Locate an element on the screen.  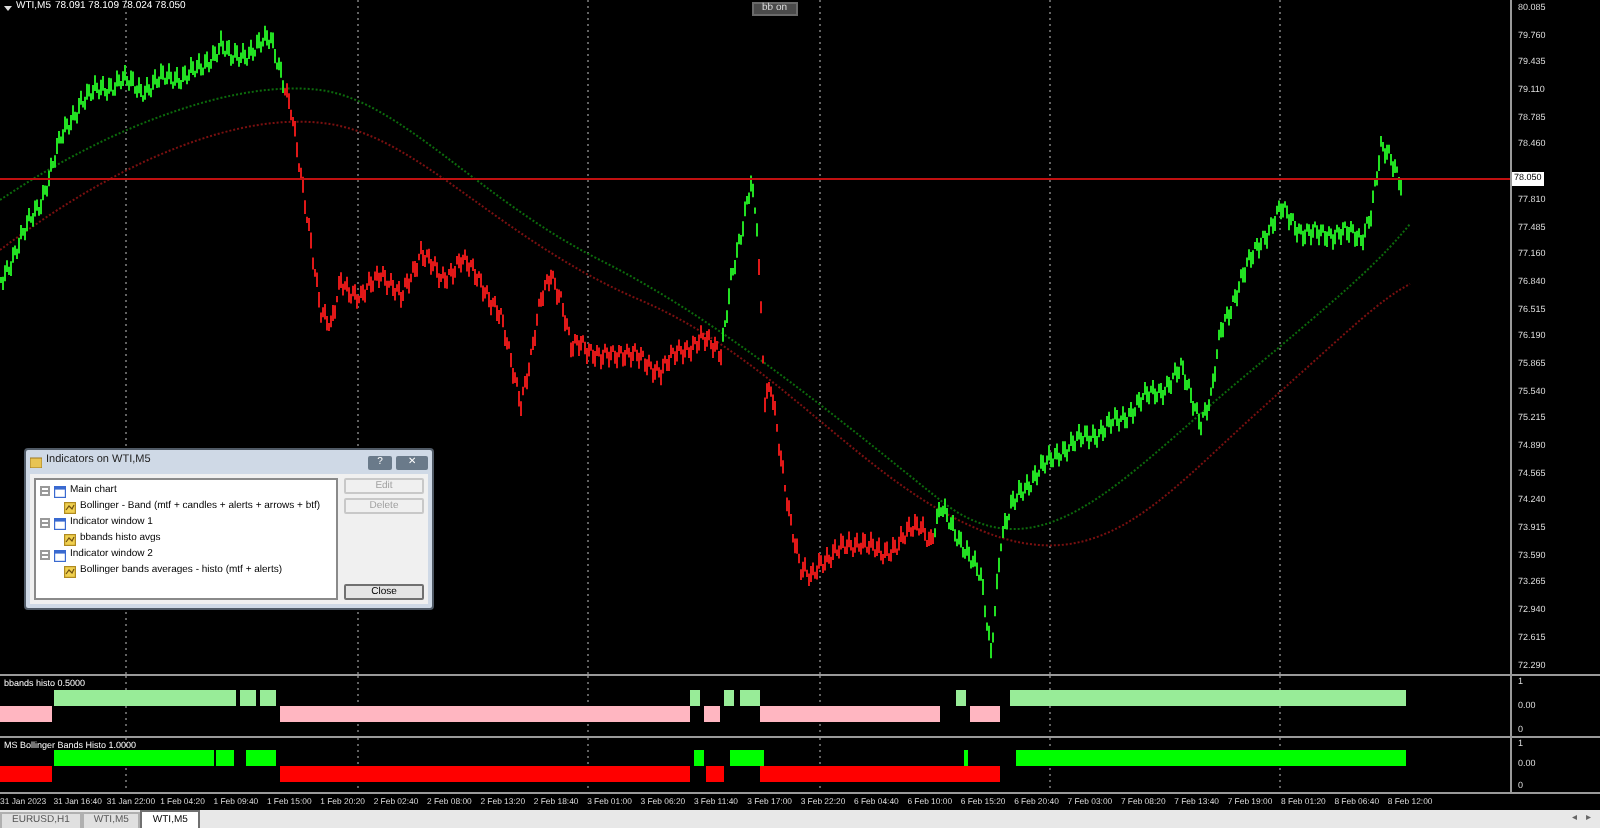
dropdown-icon is located at coordinates (8, 7).